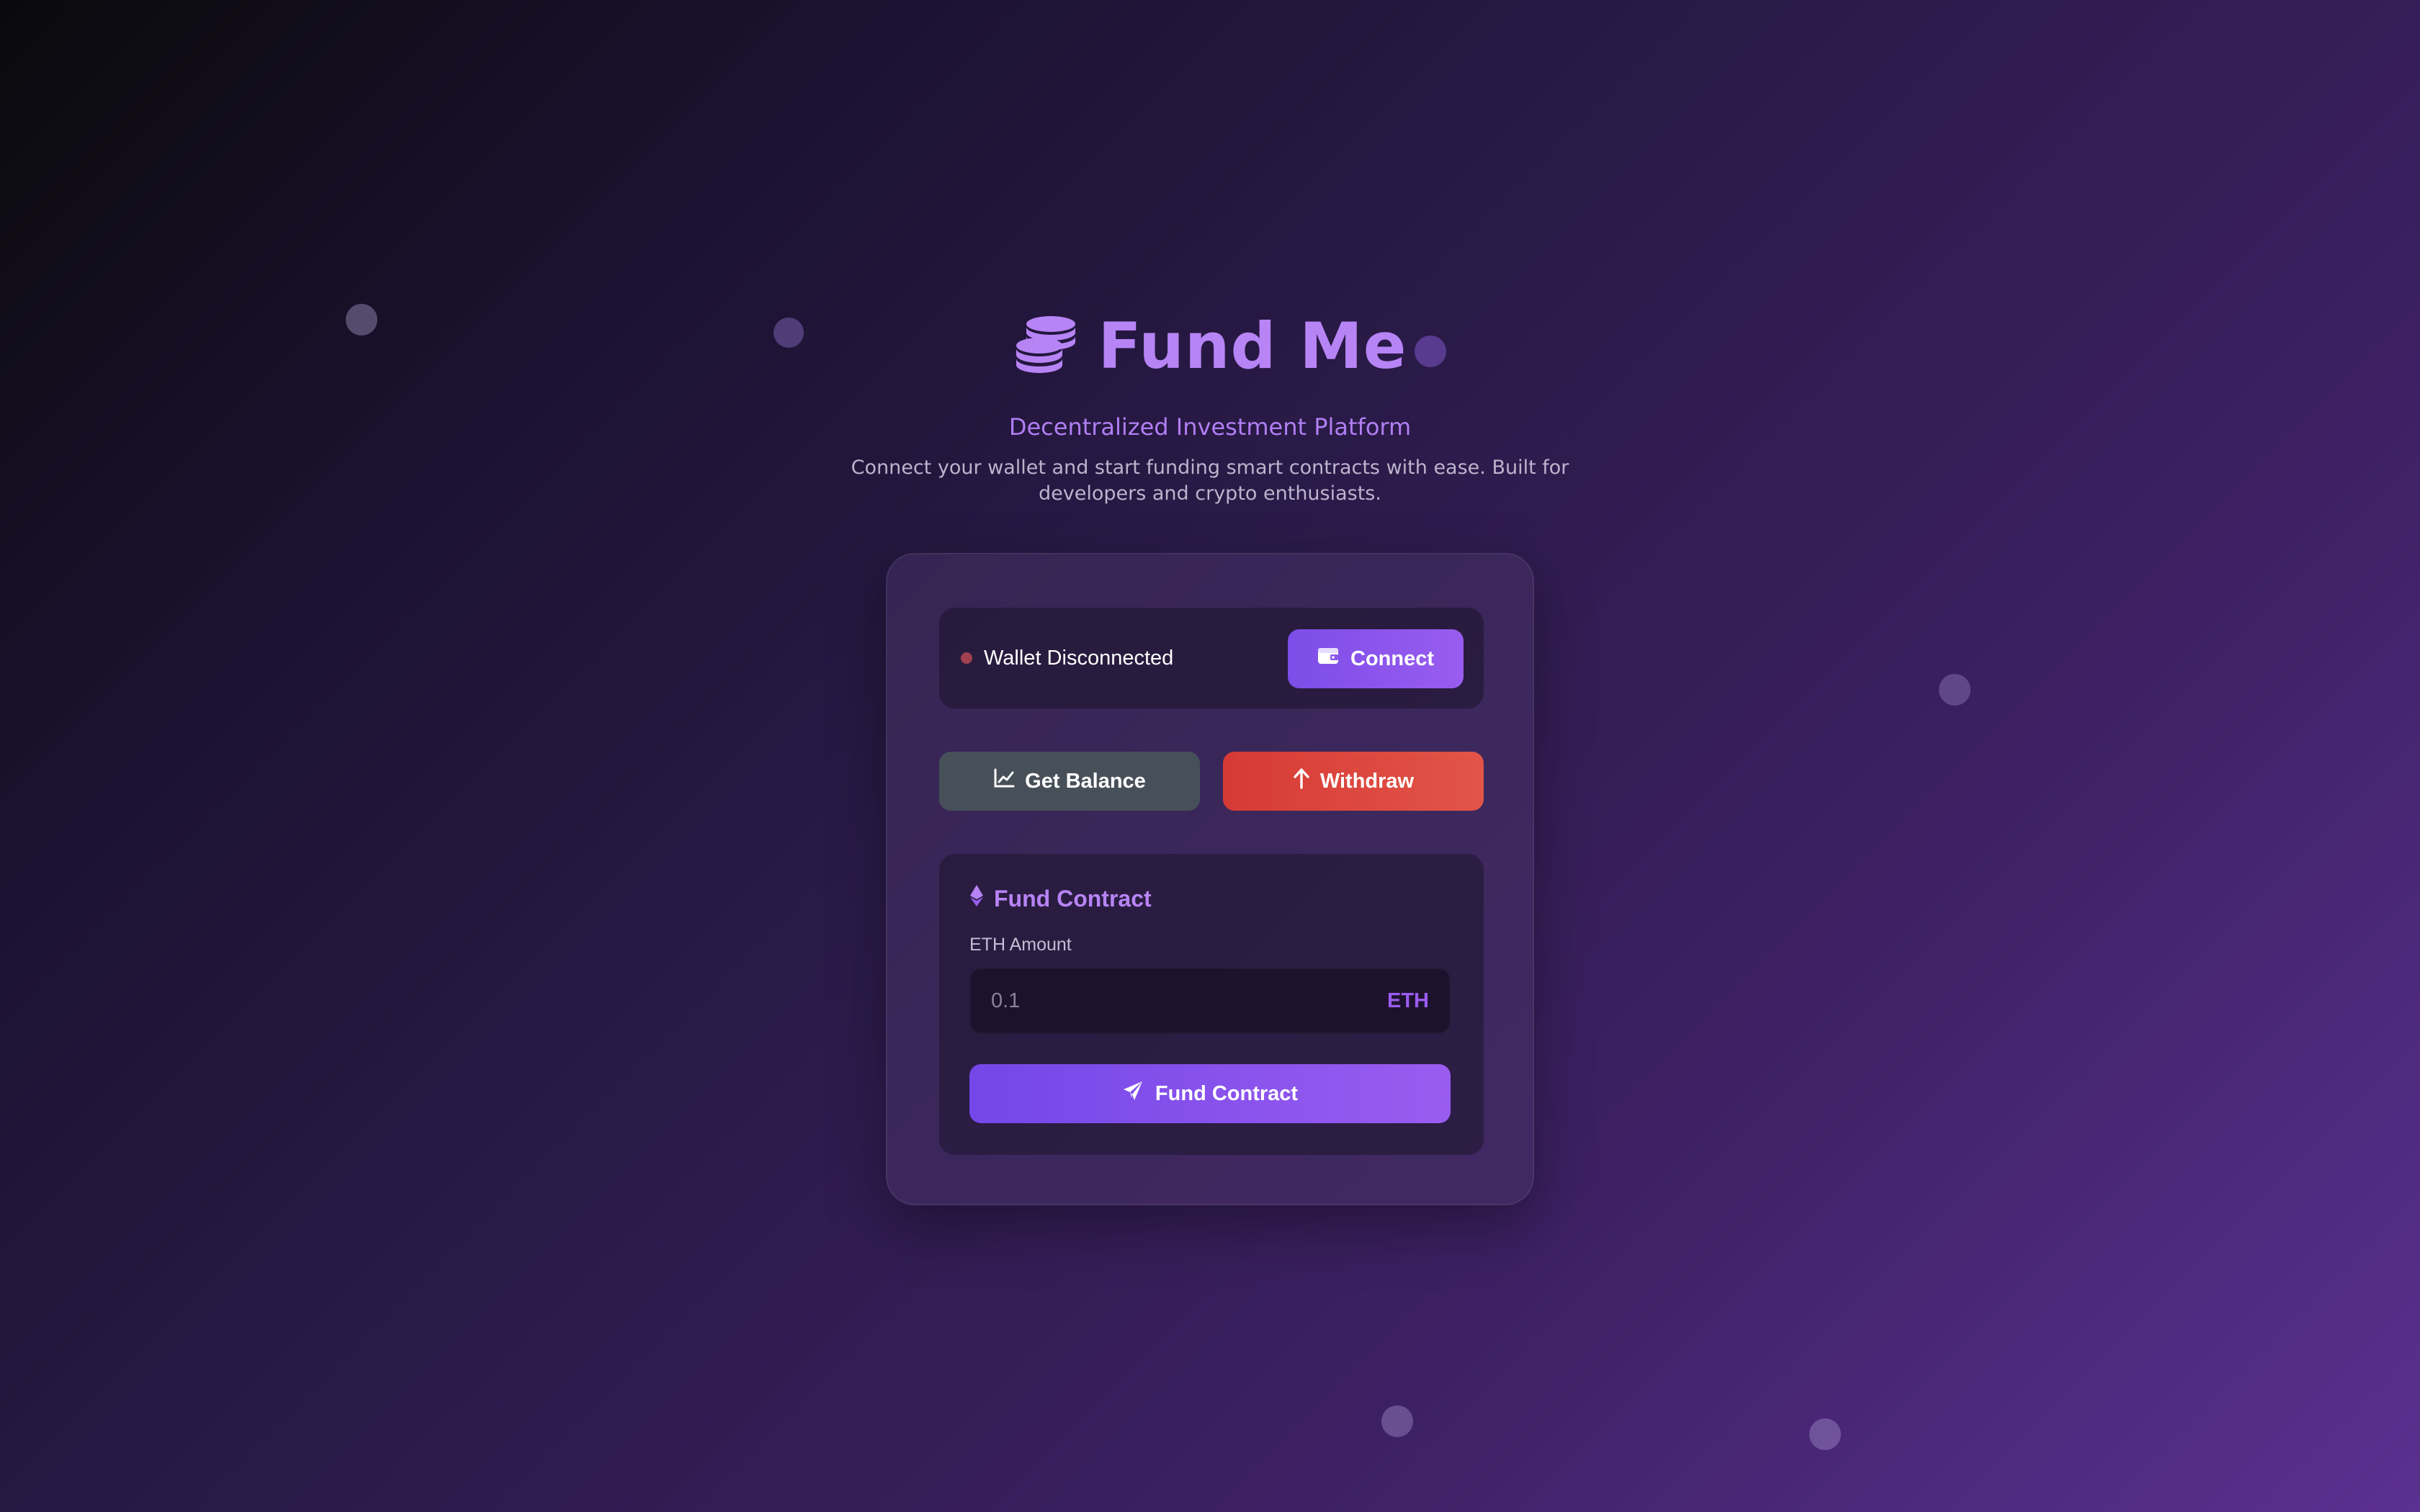 This screenshot has height=1512, width=2420. Describe the element at coordinates (1392, 658) in the screenshot. I see `connect-button-label: Connect` at that location.